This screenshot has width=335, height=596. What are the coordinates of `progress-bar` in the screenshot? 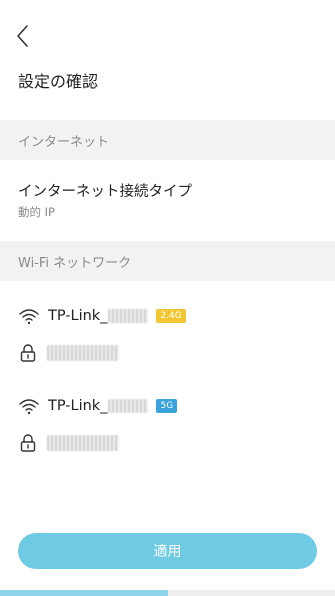 It's located at (167, 593).